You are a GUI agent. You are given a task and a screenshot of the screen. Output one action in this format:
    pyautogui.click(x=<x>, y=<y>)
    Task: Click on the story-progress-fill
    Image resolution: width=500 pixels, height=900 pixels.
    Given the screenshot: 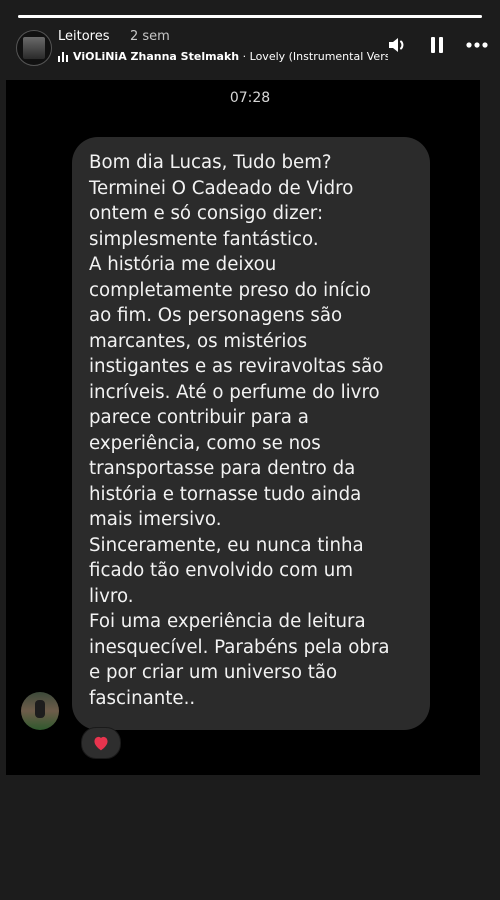 What is the action you would take?
    pyautogui.click(x=250, y=16)
    